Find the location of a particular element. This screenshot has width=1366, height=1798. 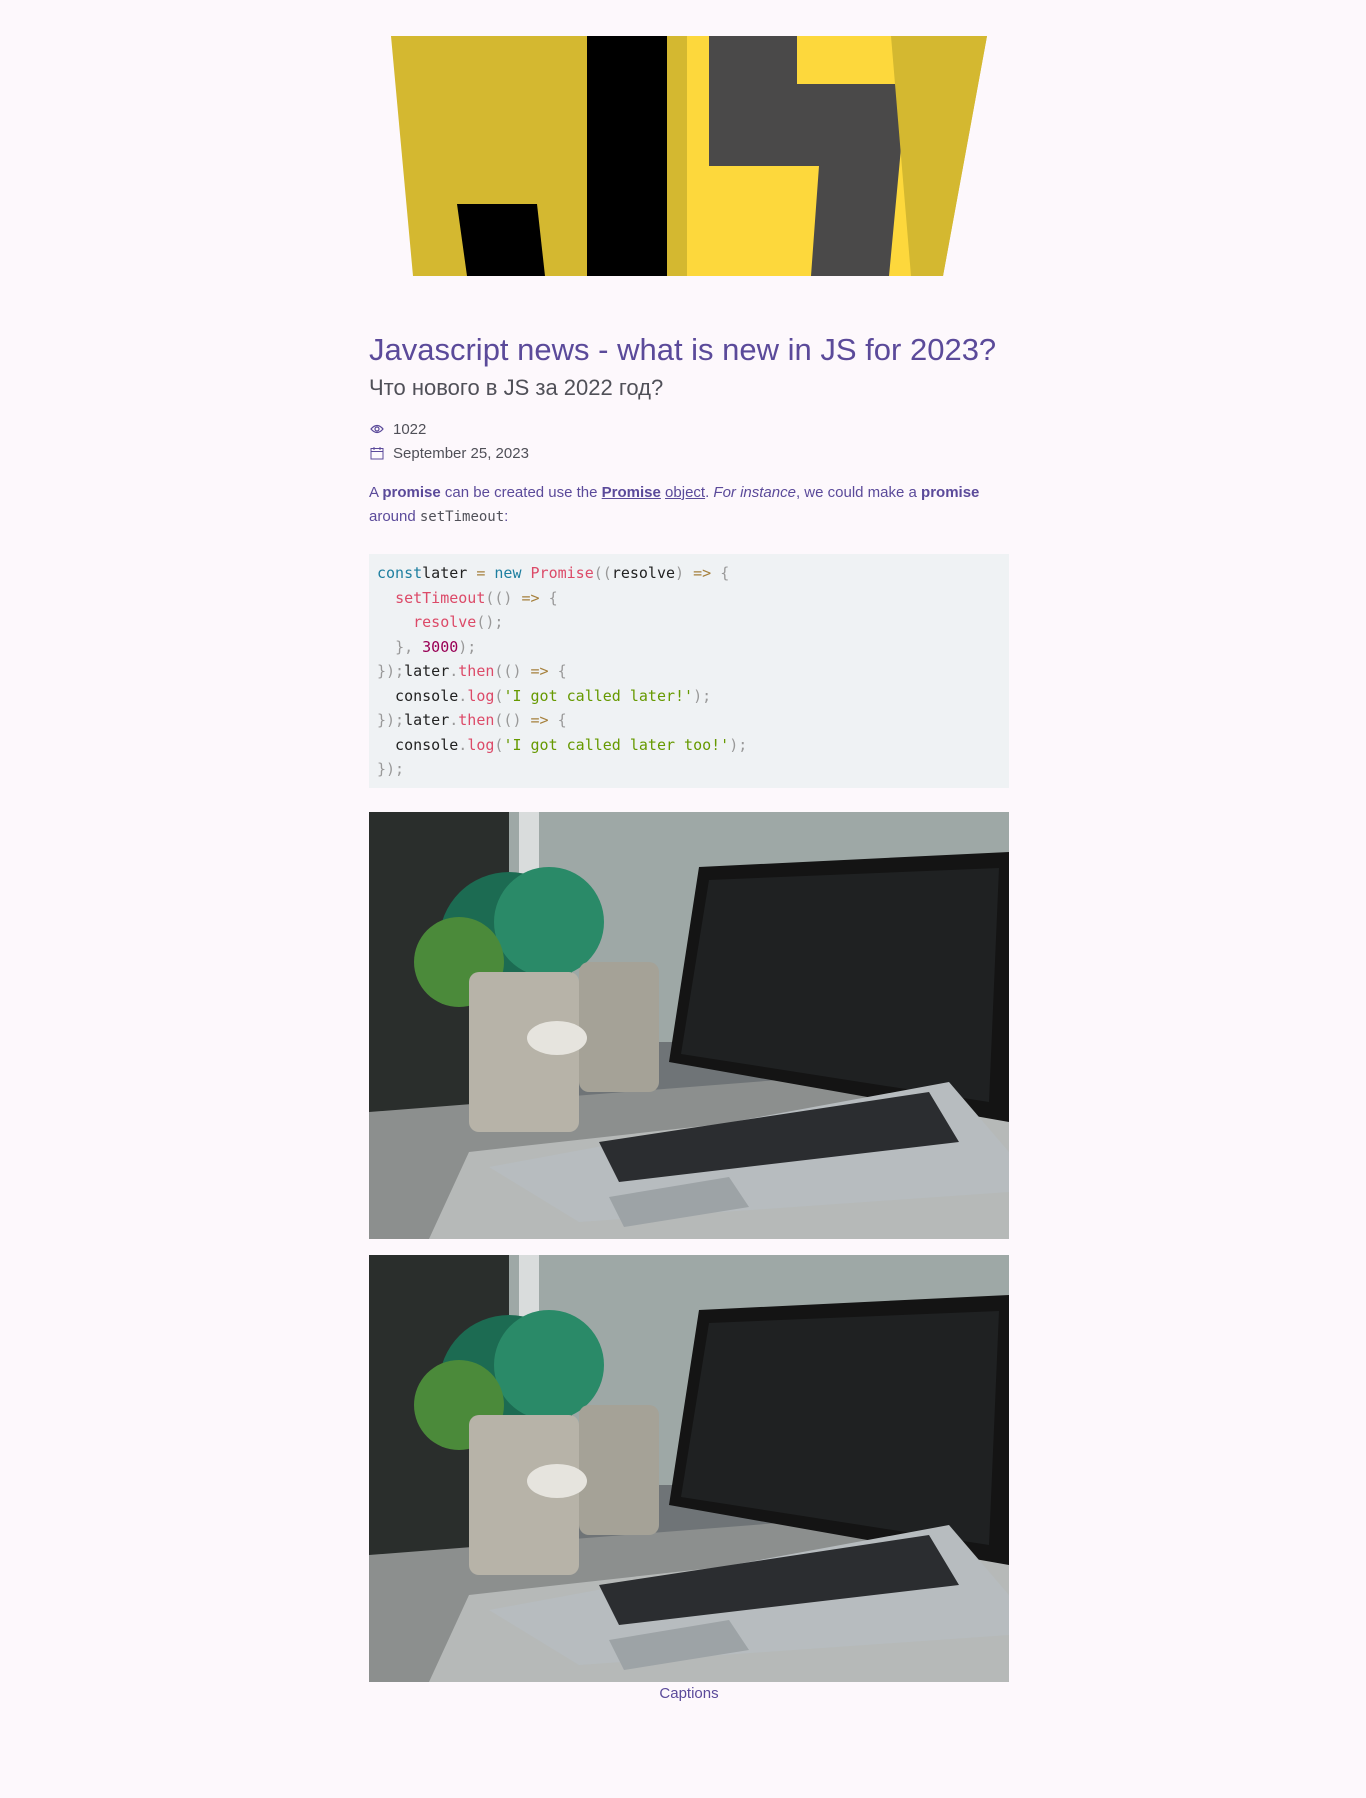

intro-text: , we could make a is located at coordinates (858, 492).